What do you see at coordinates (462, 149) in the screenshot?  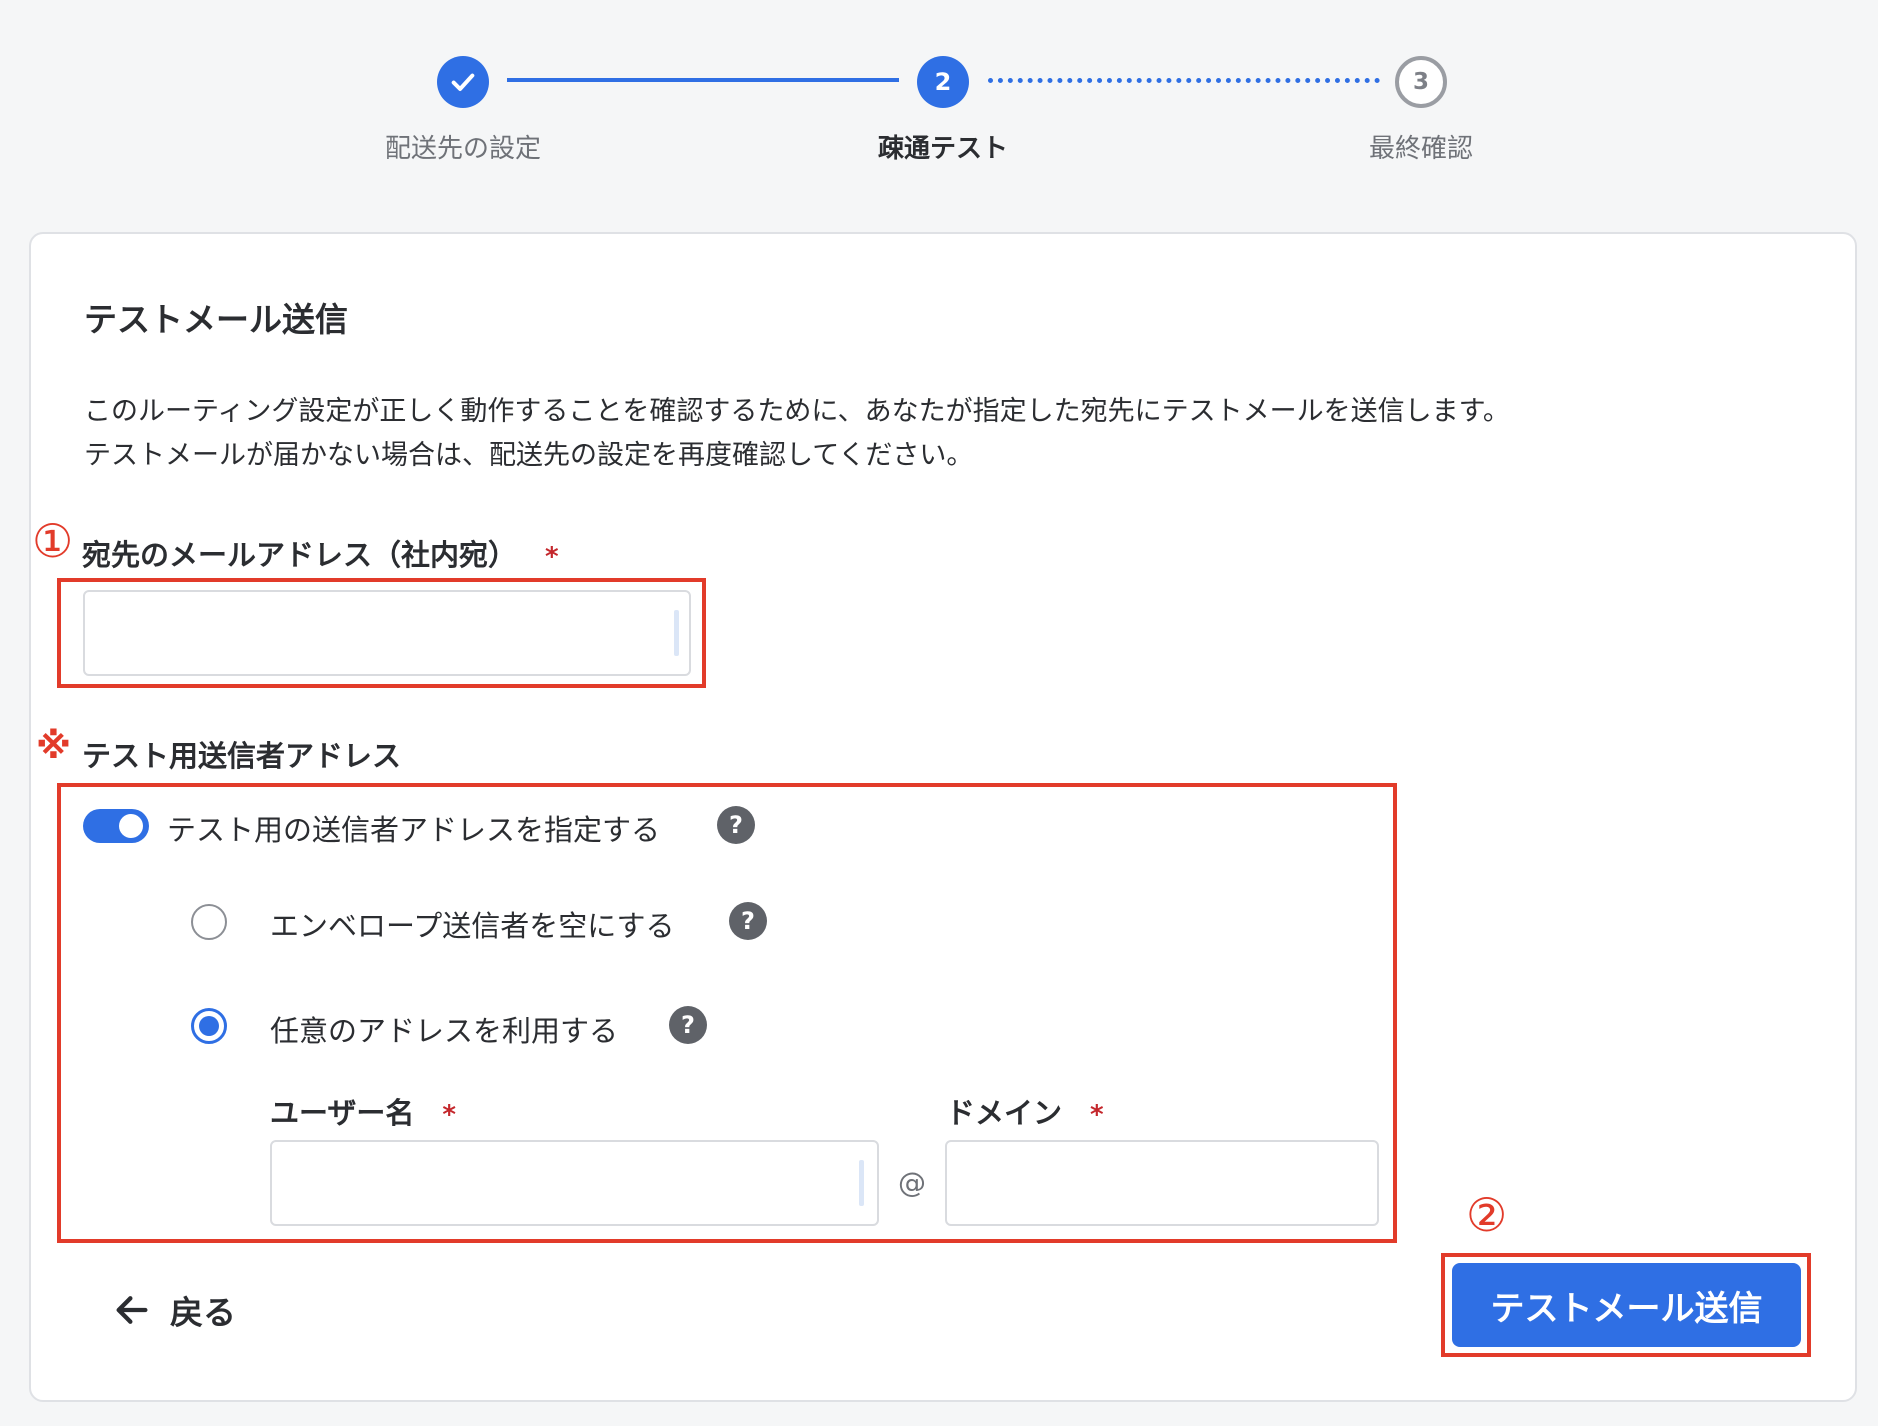 I see `step-1-label: 配送先の設定` at bounding box center [462, 149].